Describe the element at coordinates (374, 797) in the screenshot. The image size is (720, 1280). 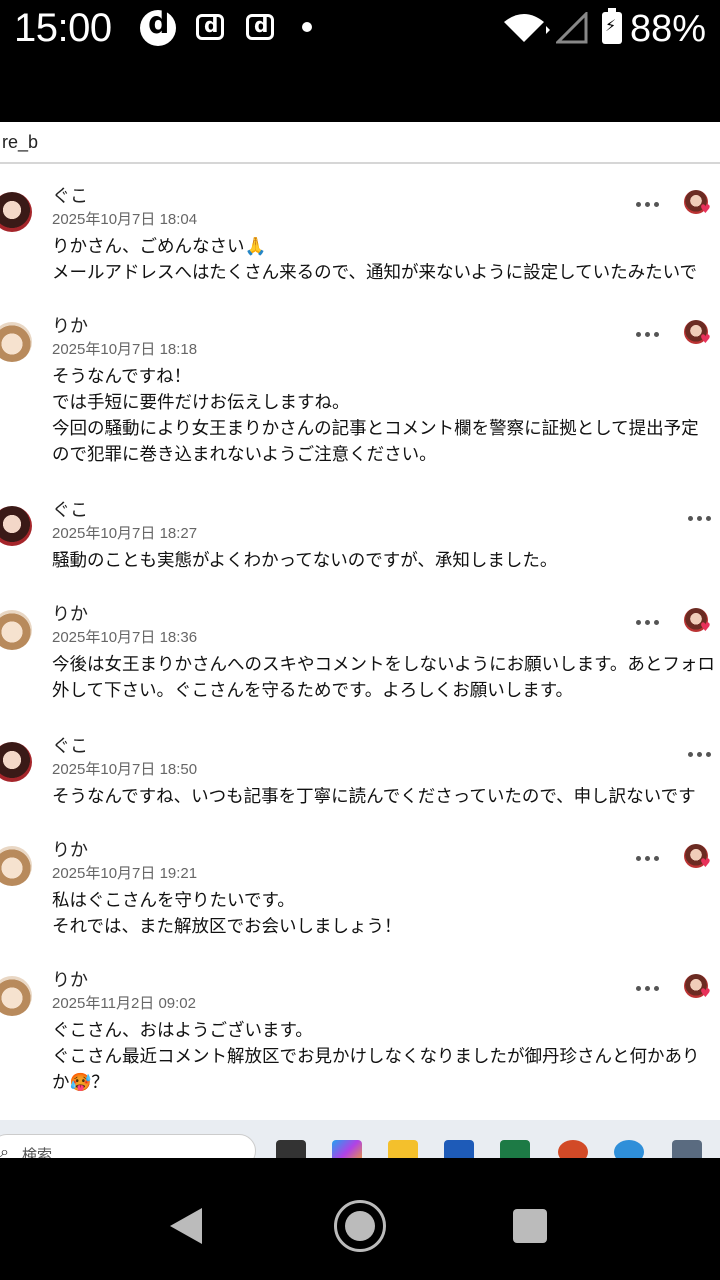
I see `comment-line: そうなんですね、いつも記事を丁寧に読んでくださっていたので、申し訳ないです` at that location.